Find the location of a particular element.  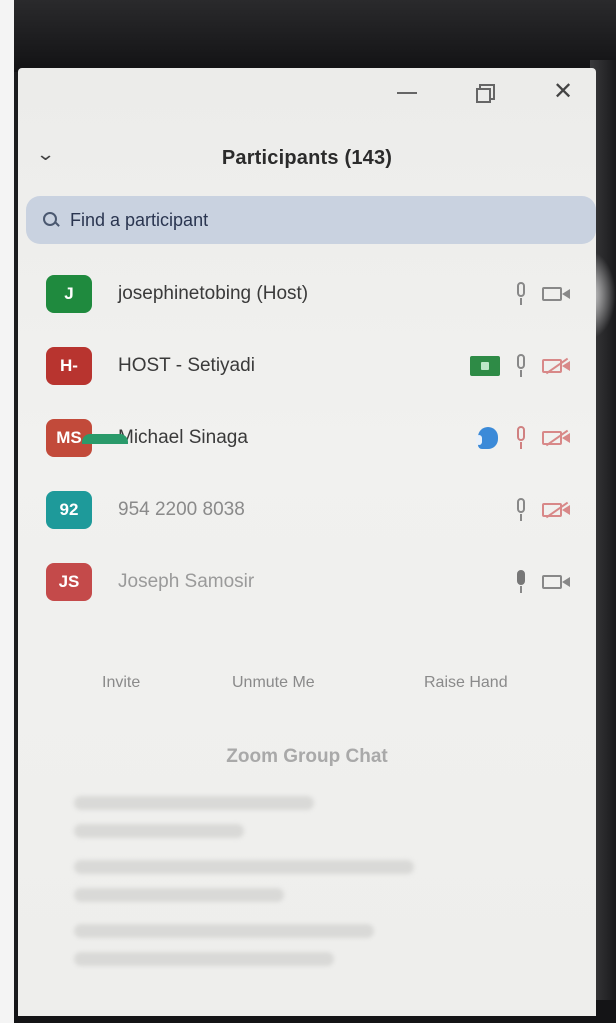

minimize-icon is located at coordinates (407, 92).